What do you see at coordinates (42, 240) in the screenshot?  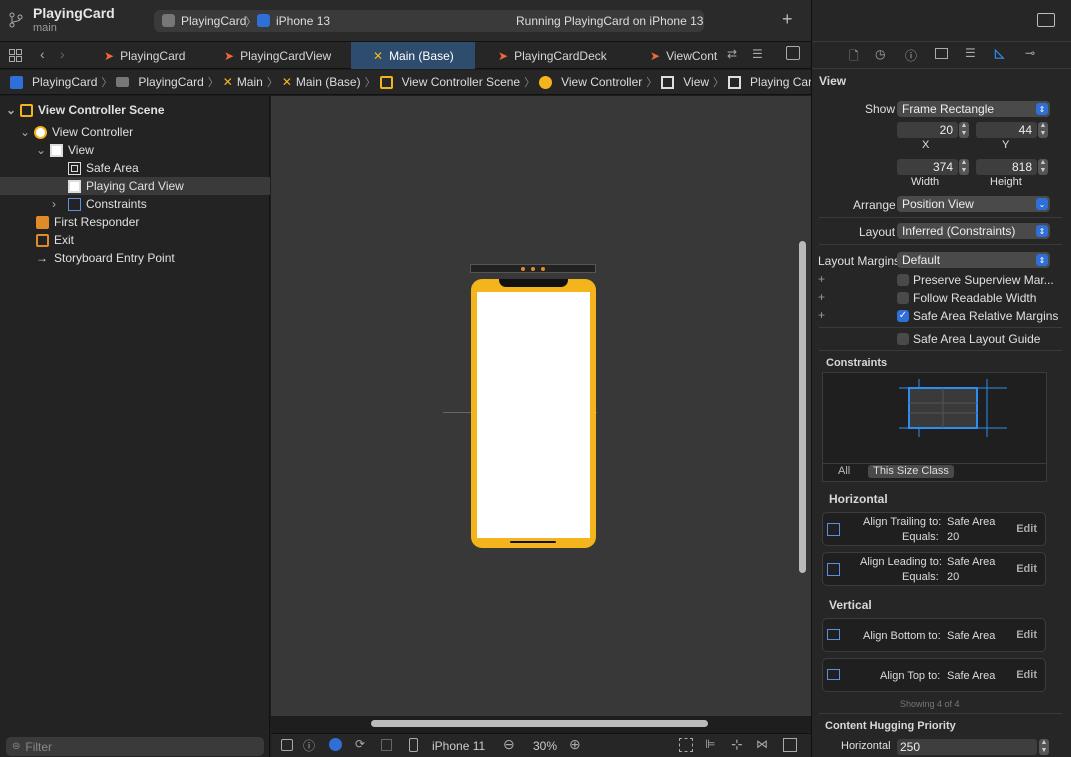 I see `exit-icon` at bounding box center [42, 240].